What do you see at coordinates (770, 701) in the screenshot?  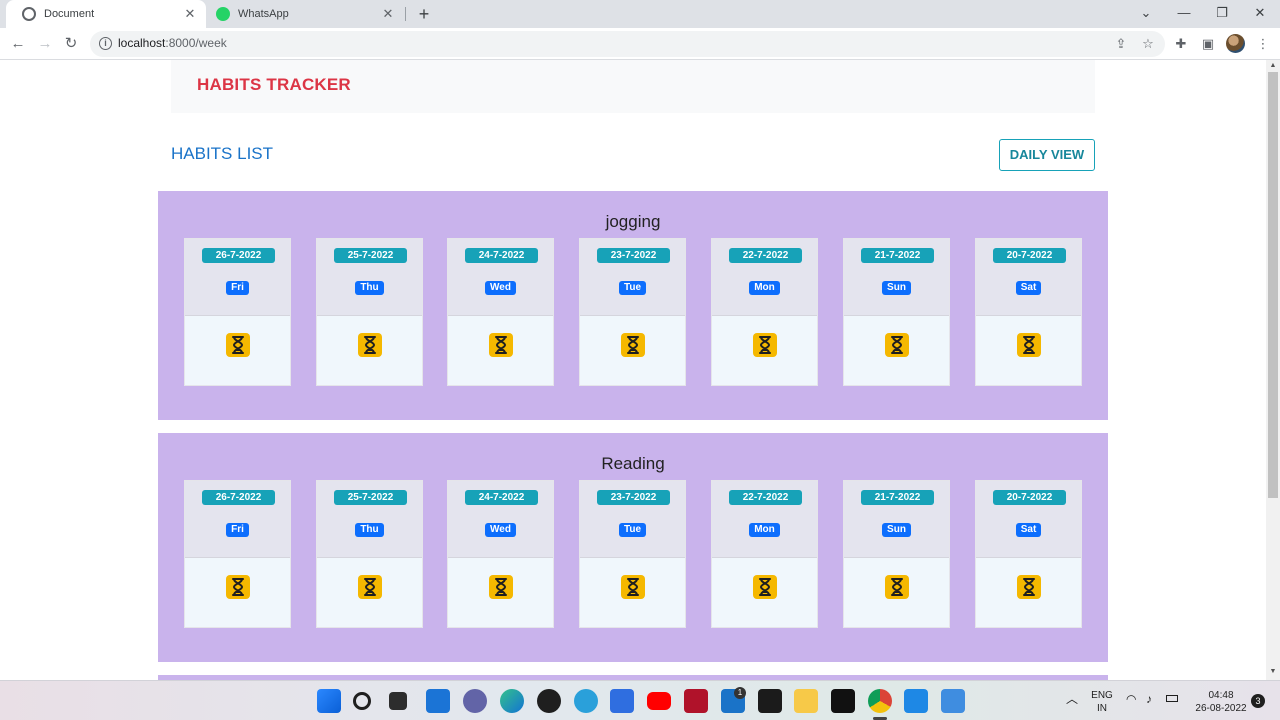 I see `terminal-app-icon` at bounding box center [770, 701].